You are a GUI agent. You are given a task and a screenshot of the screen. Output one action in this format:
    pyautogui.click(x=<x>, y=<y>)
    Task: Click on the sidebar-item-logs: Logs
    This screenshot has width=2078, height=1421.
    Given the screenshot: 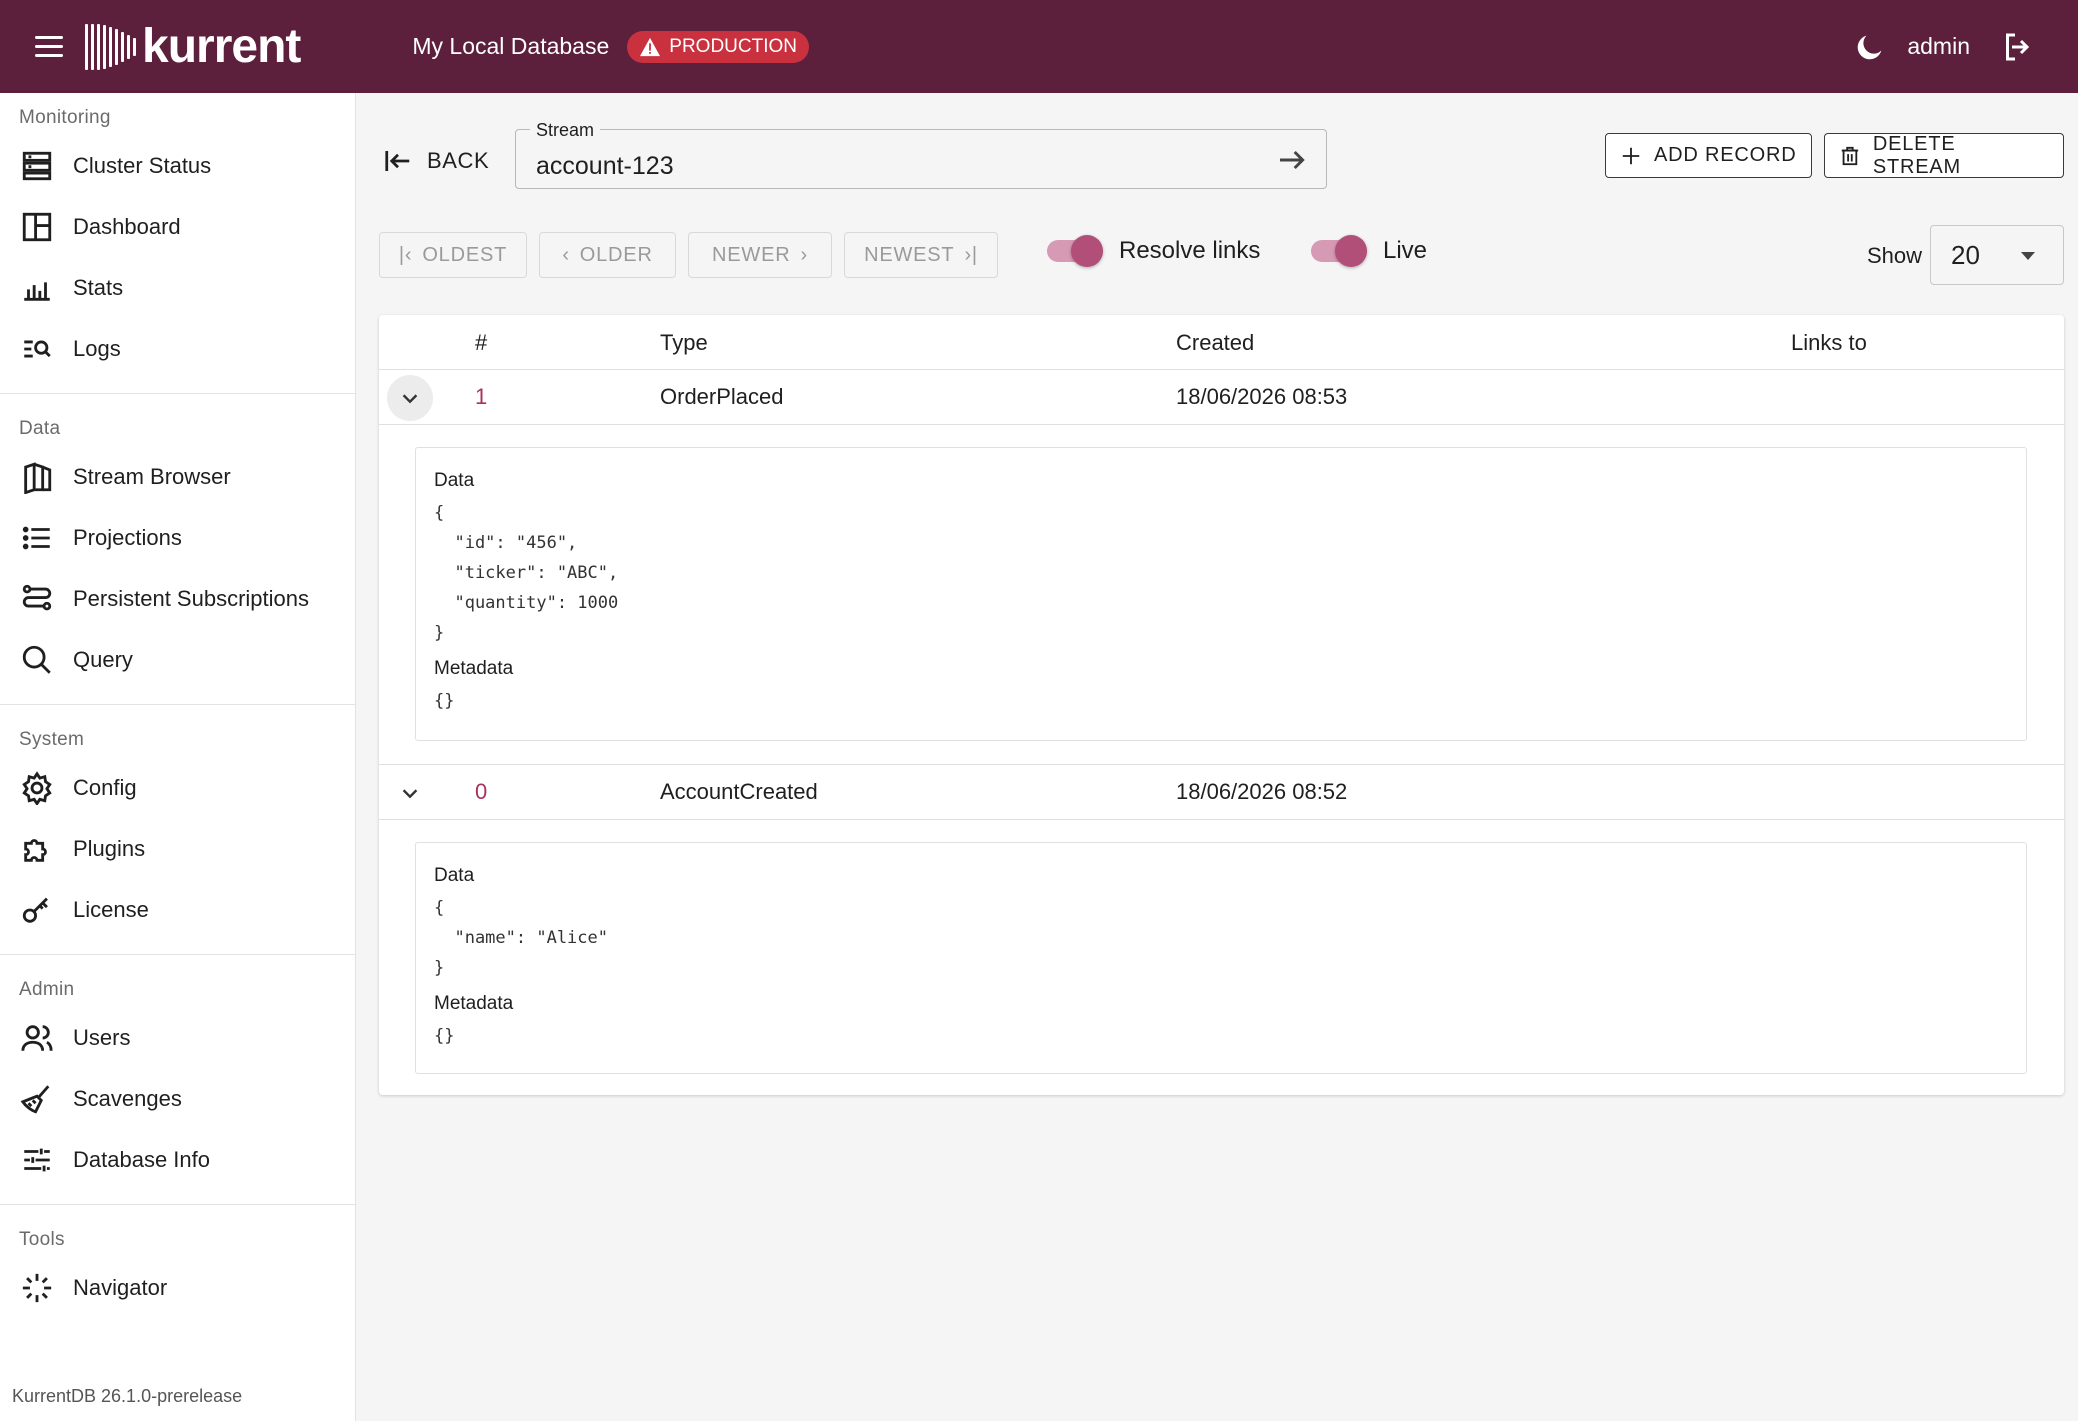 What is the action you would take?
    pyautogui.click(x=177, y=348)
    